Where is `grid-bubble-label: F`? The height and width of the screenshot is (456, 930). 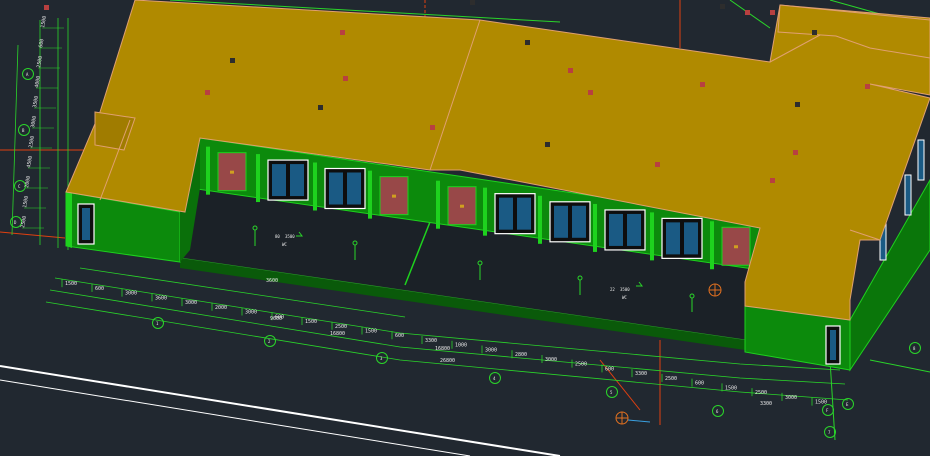 grid-bubble-label: F is located at coordinates (827, 410).